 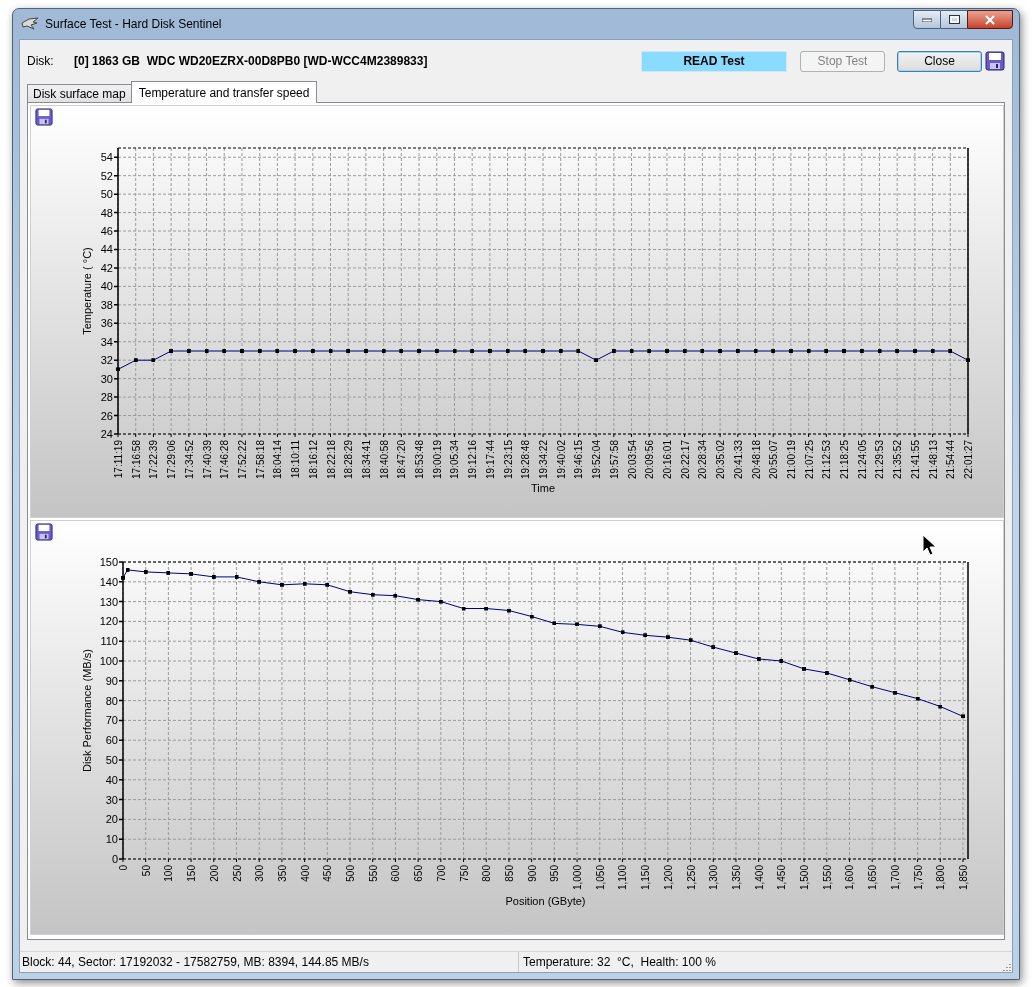 I want to click on tick-label: 24, so click(x=106, y=434).